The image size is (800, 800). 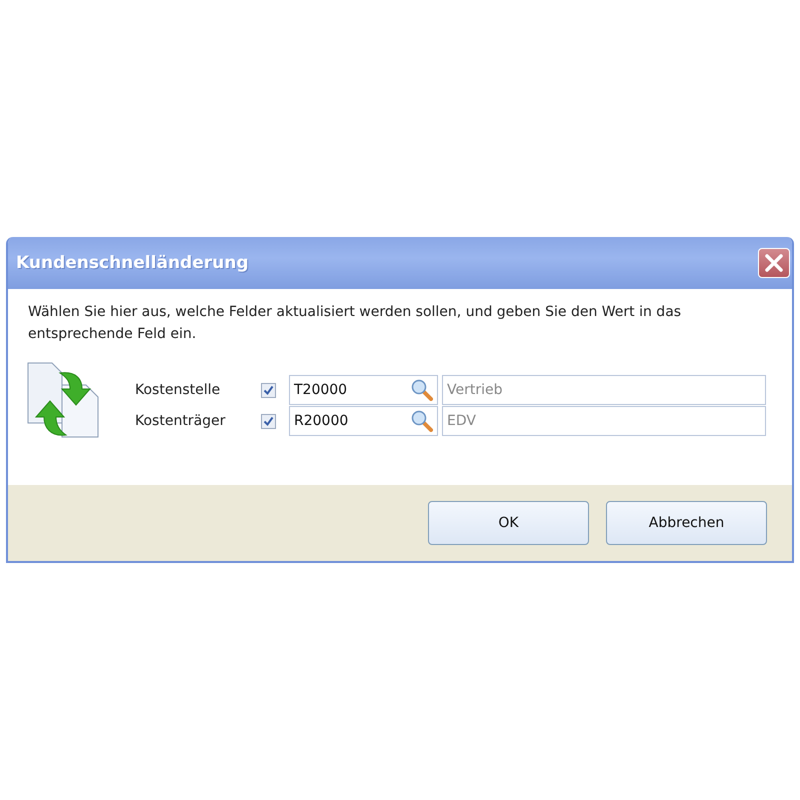 What do you see at coordinates (355, 323) in the screenshot?
I see `instruction-text: Wählen Sie hier aus, welche Felder aktualisiert werden sollen, und geben Sie den Wert in das entsprechende Feld ein.` at bounding box center [355, 323].